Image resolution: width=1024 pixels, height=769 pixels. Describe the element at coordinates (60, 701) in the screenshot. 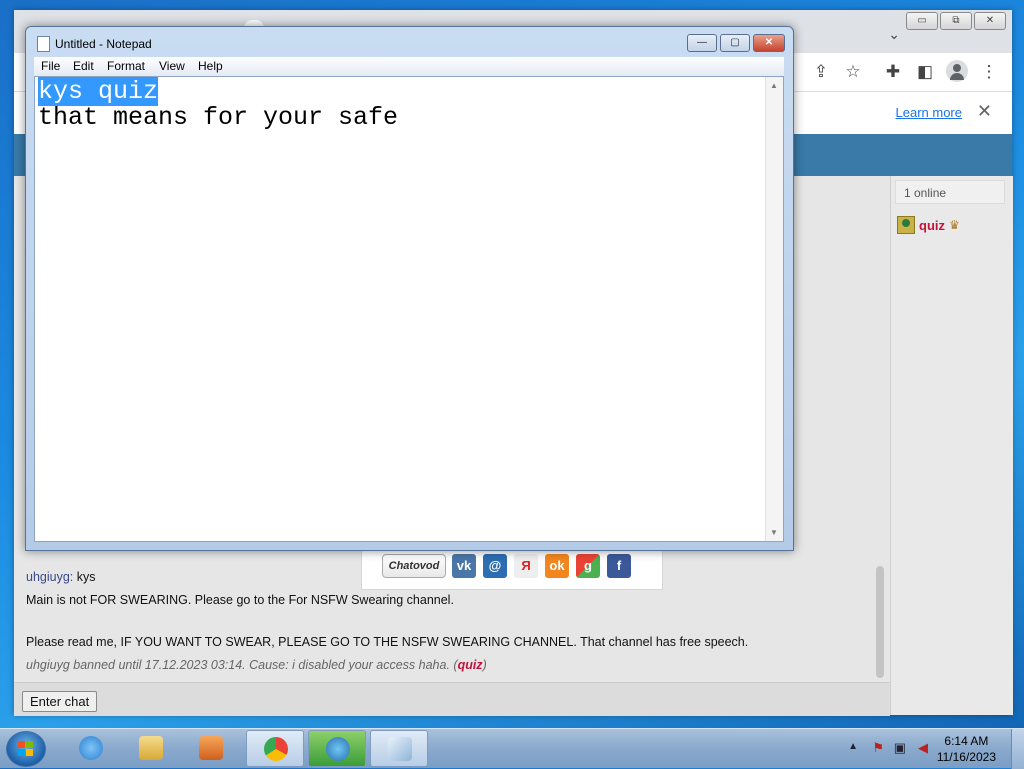

I see `enter-chat-button: Enter chat` at that location.